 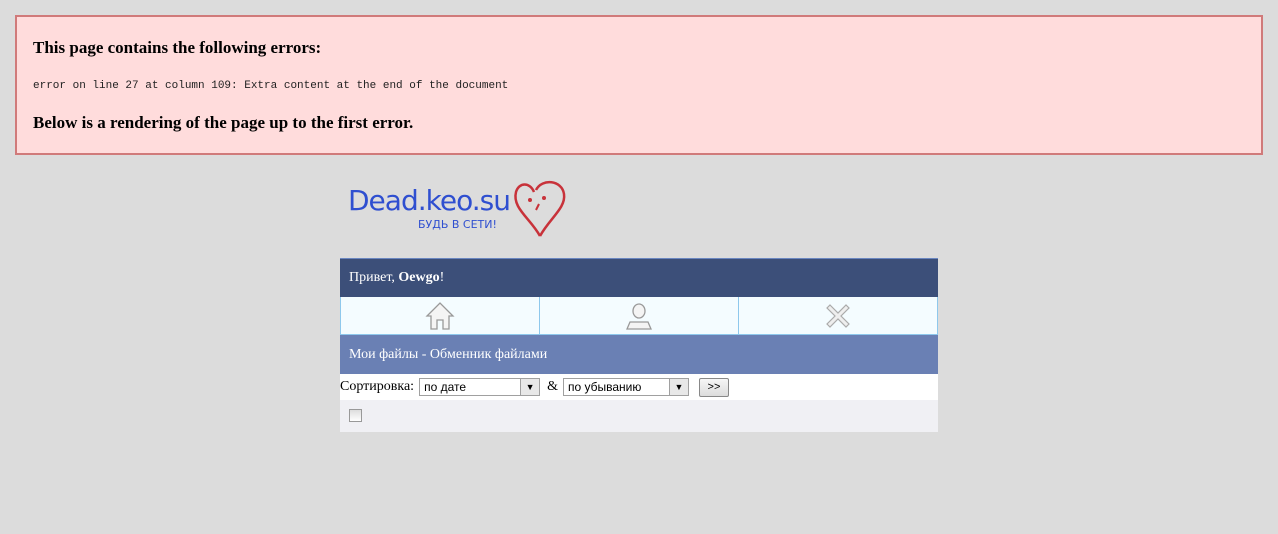 I want to click on sort-connector: &, so click(x=552, y=386).